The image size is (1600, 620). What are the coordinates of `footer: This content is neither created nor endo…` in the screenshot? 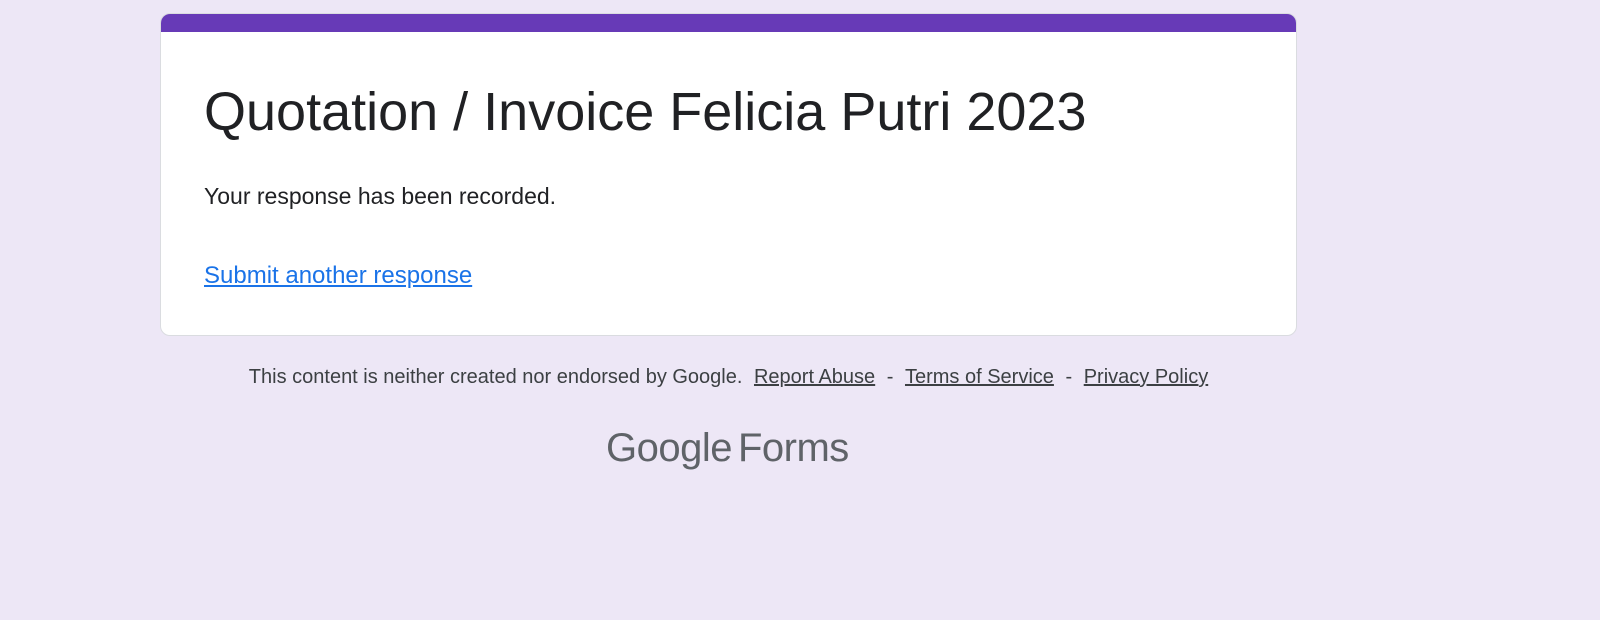 It's located at (728, 377).